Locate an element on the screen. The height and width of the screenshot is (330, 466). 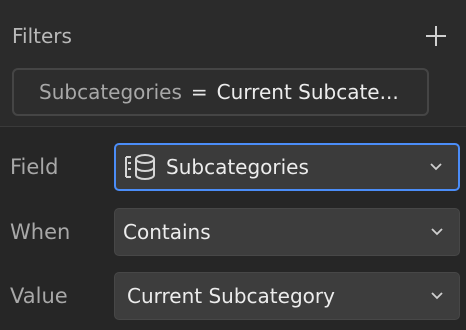
when-select: Contains is located at coordinates (287, 232).